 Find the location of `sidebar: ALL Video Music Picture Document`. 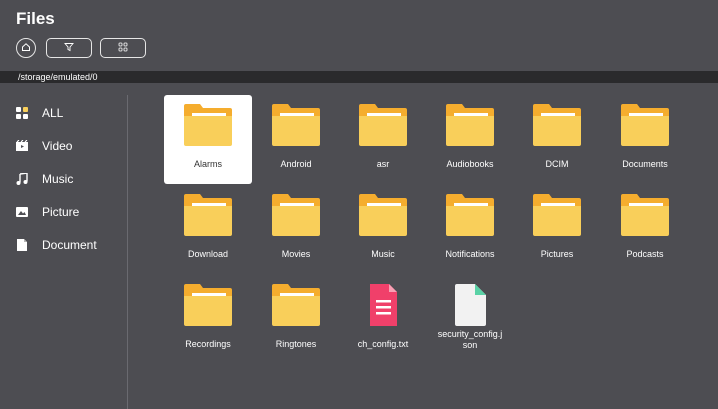

sidebar: ALL Video Music Picture Document is located at coordinates (63, 252).